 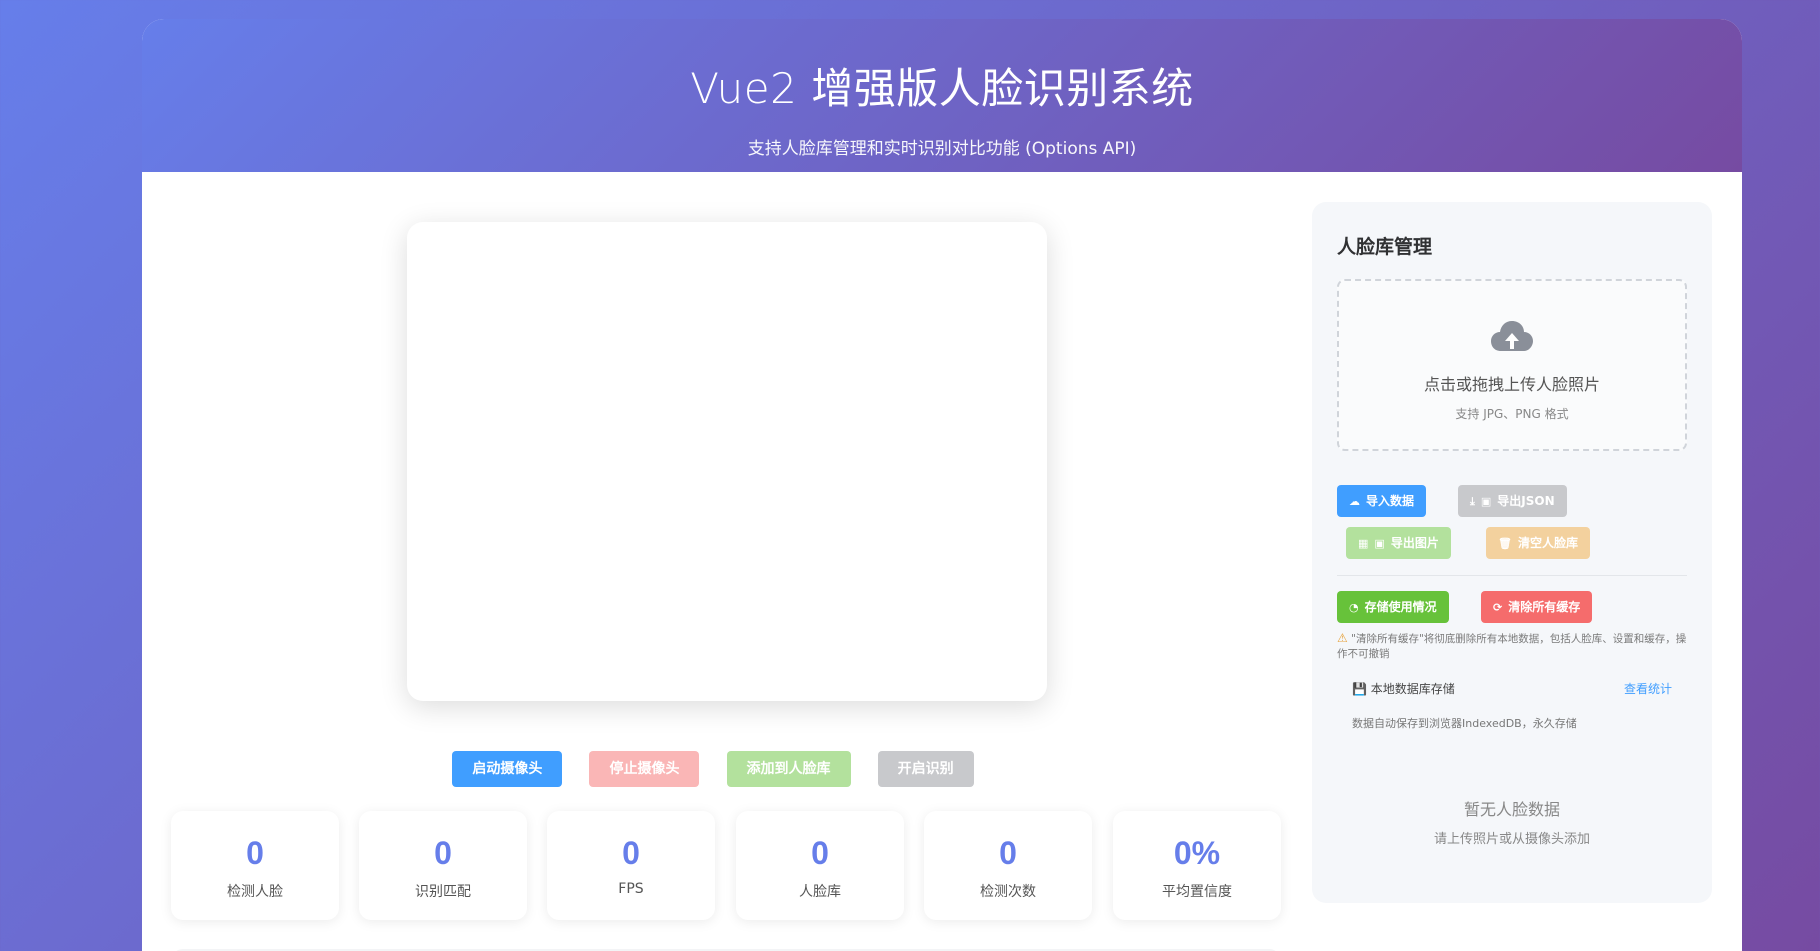 I want to click on stat-label: 人脸库, so click(x=820, y=892).